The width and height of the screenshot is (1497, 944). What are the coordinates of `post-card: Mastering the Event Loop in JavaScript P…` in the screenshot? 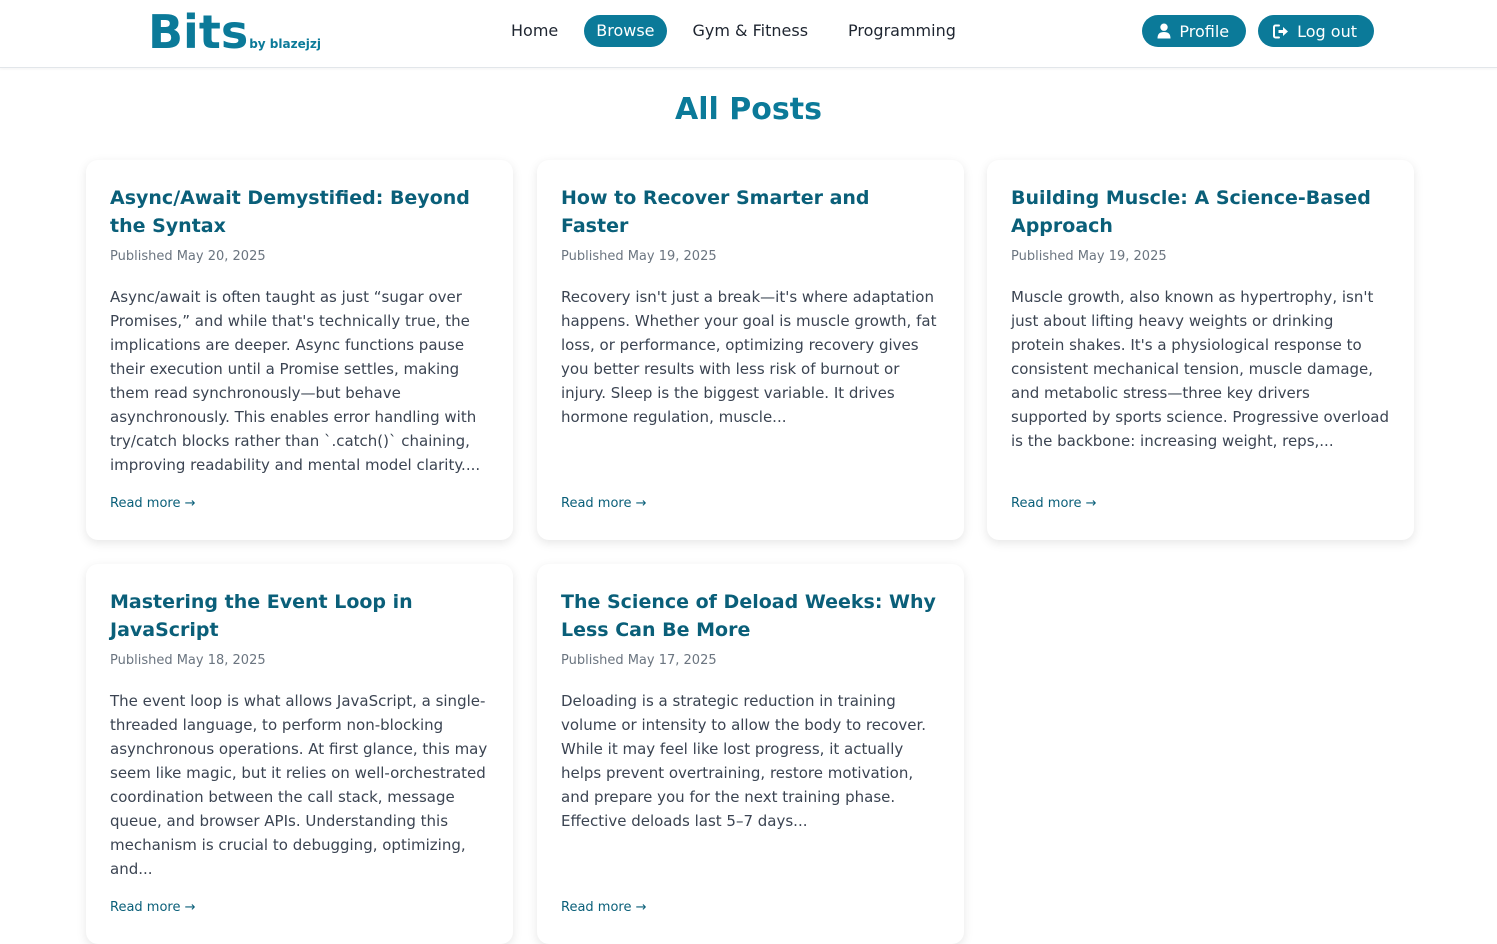 It's located at (299, 754).